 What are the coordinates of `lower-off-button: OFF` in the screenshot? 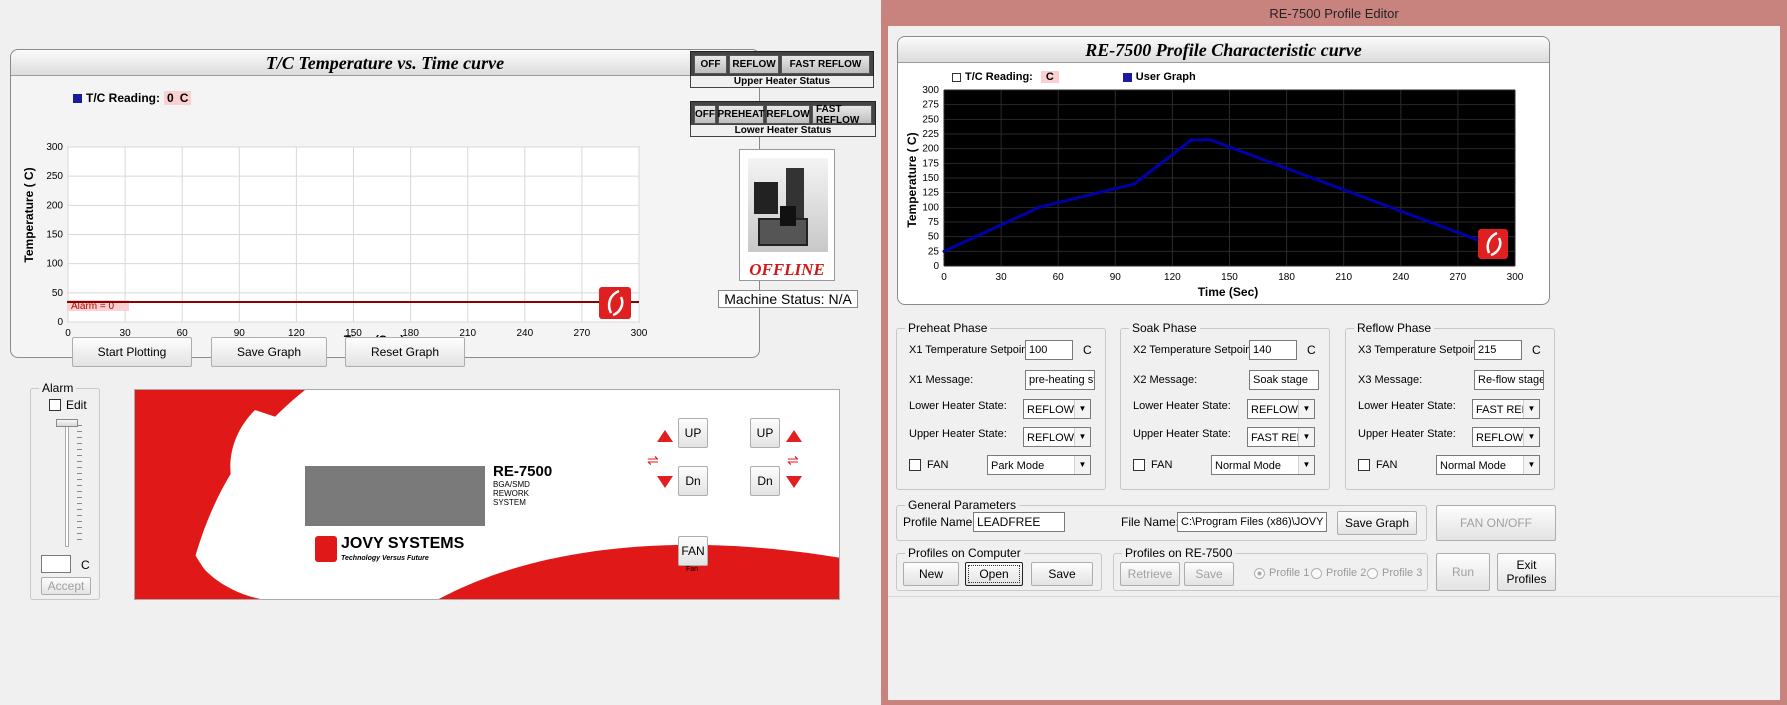 It's located at (705, 114).